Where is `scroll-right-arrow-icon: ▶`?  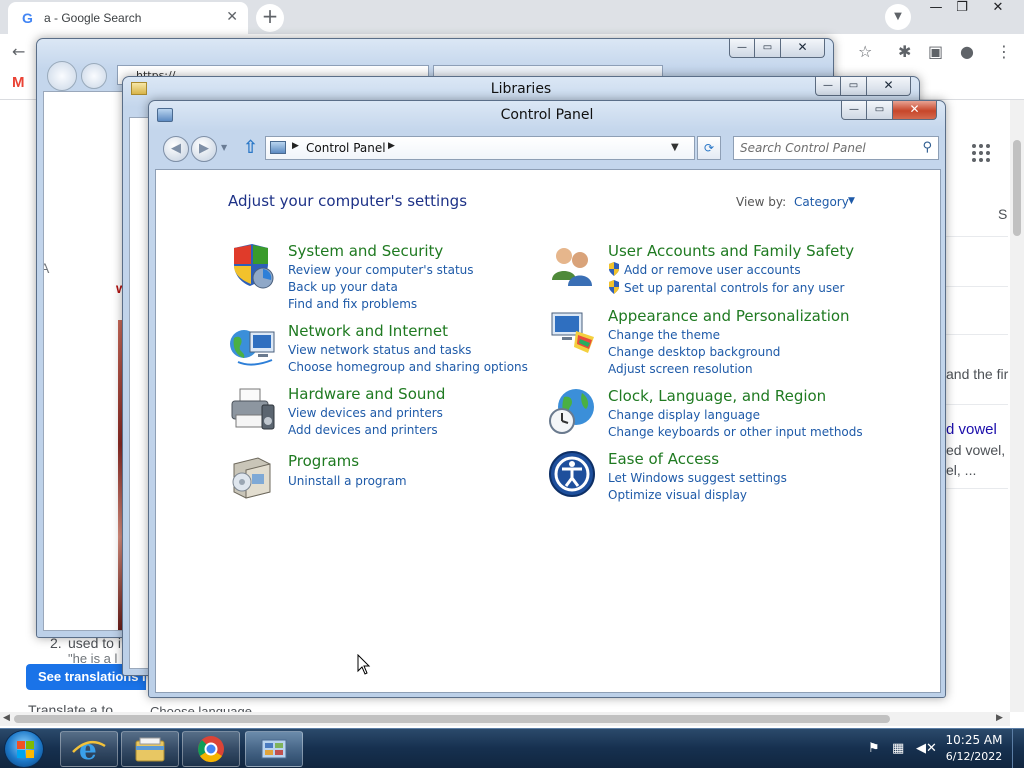 scroll-right-arrow-icon: ▶ is located at coordinates (999, 718).